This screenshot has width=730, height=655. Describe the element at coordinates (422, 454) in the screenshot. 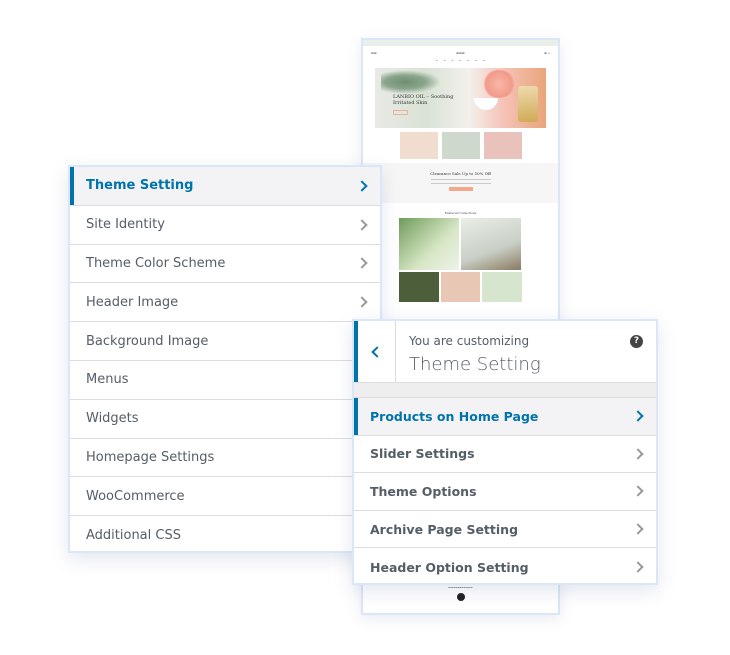

I see `section-label: Slider Settings` at that location.